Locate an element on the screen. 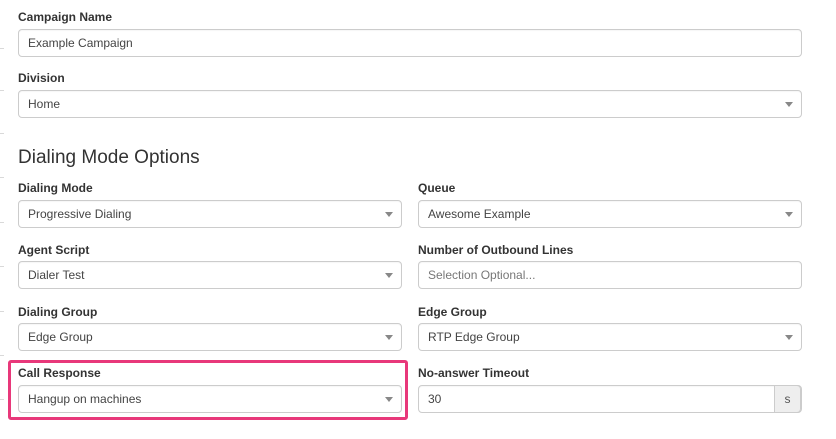 The image size is (836, 439). division-value: Home is located at coordinates (44, 104).